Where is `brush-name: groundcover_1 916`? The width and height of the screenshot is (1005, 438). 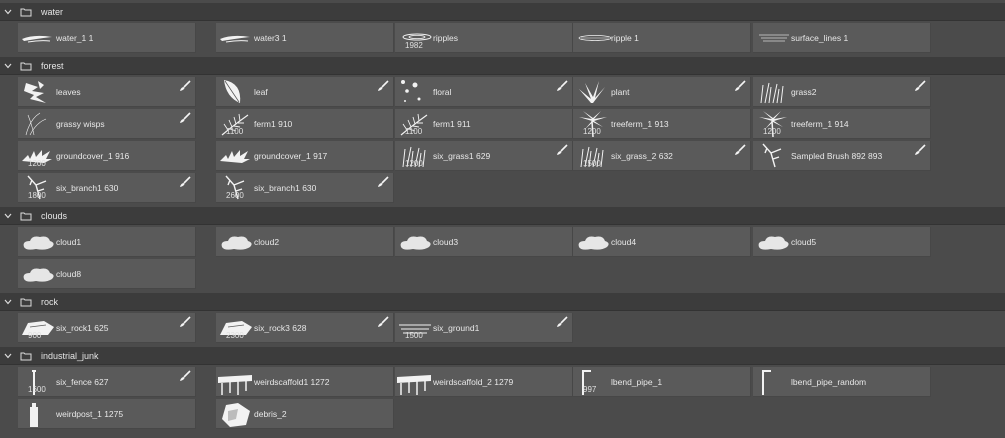 brush-name: groundcover_1 916 is located at coordinates (93, 156).